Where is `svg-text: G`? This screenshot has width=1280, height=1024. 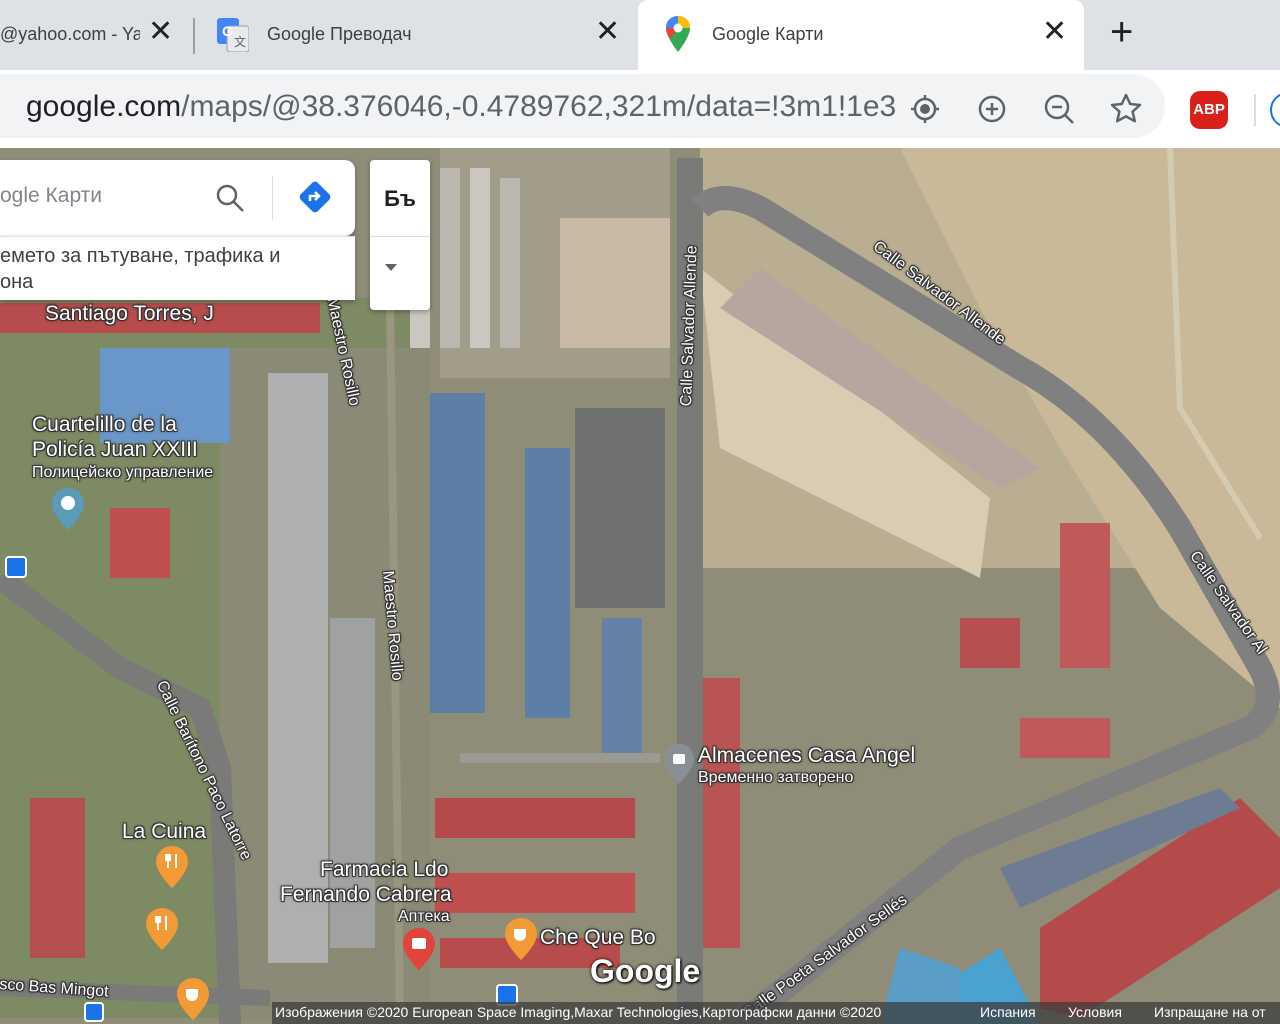 svg-text: G is located at coordinates (227, 31).